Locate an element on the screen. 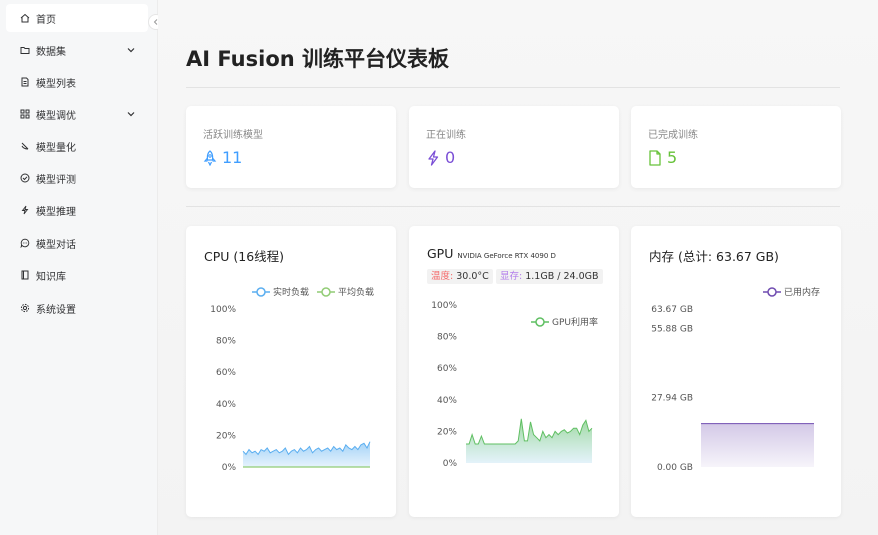 This screenshot has height=535, width=878. sidebar-item-knowledge-base: 知识库 is located at coordinates (77, 275).